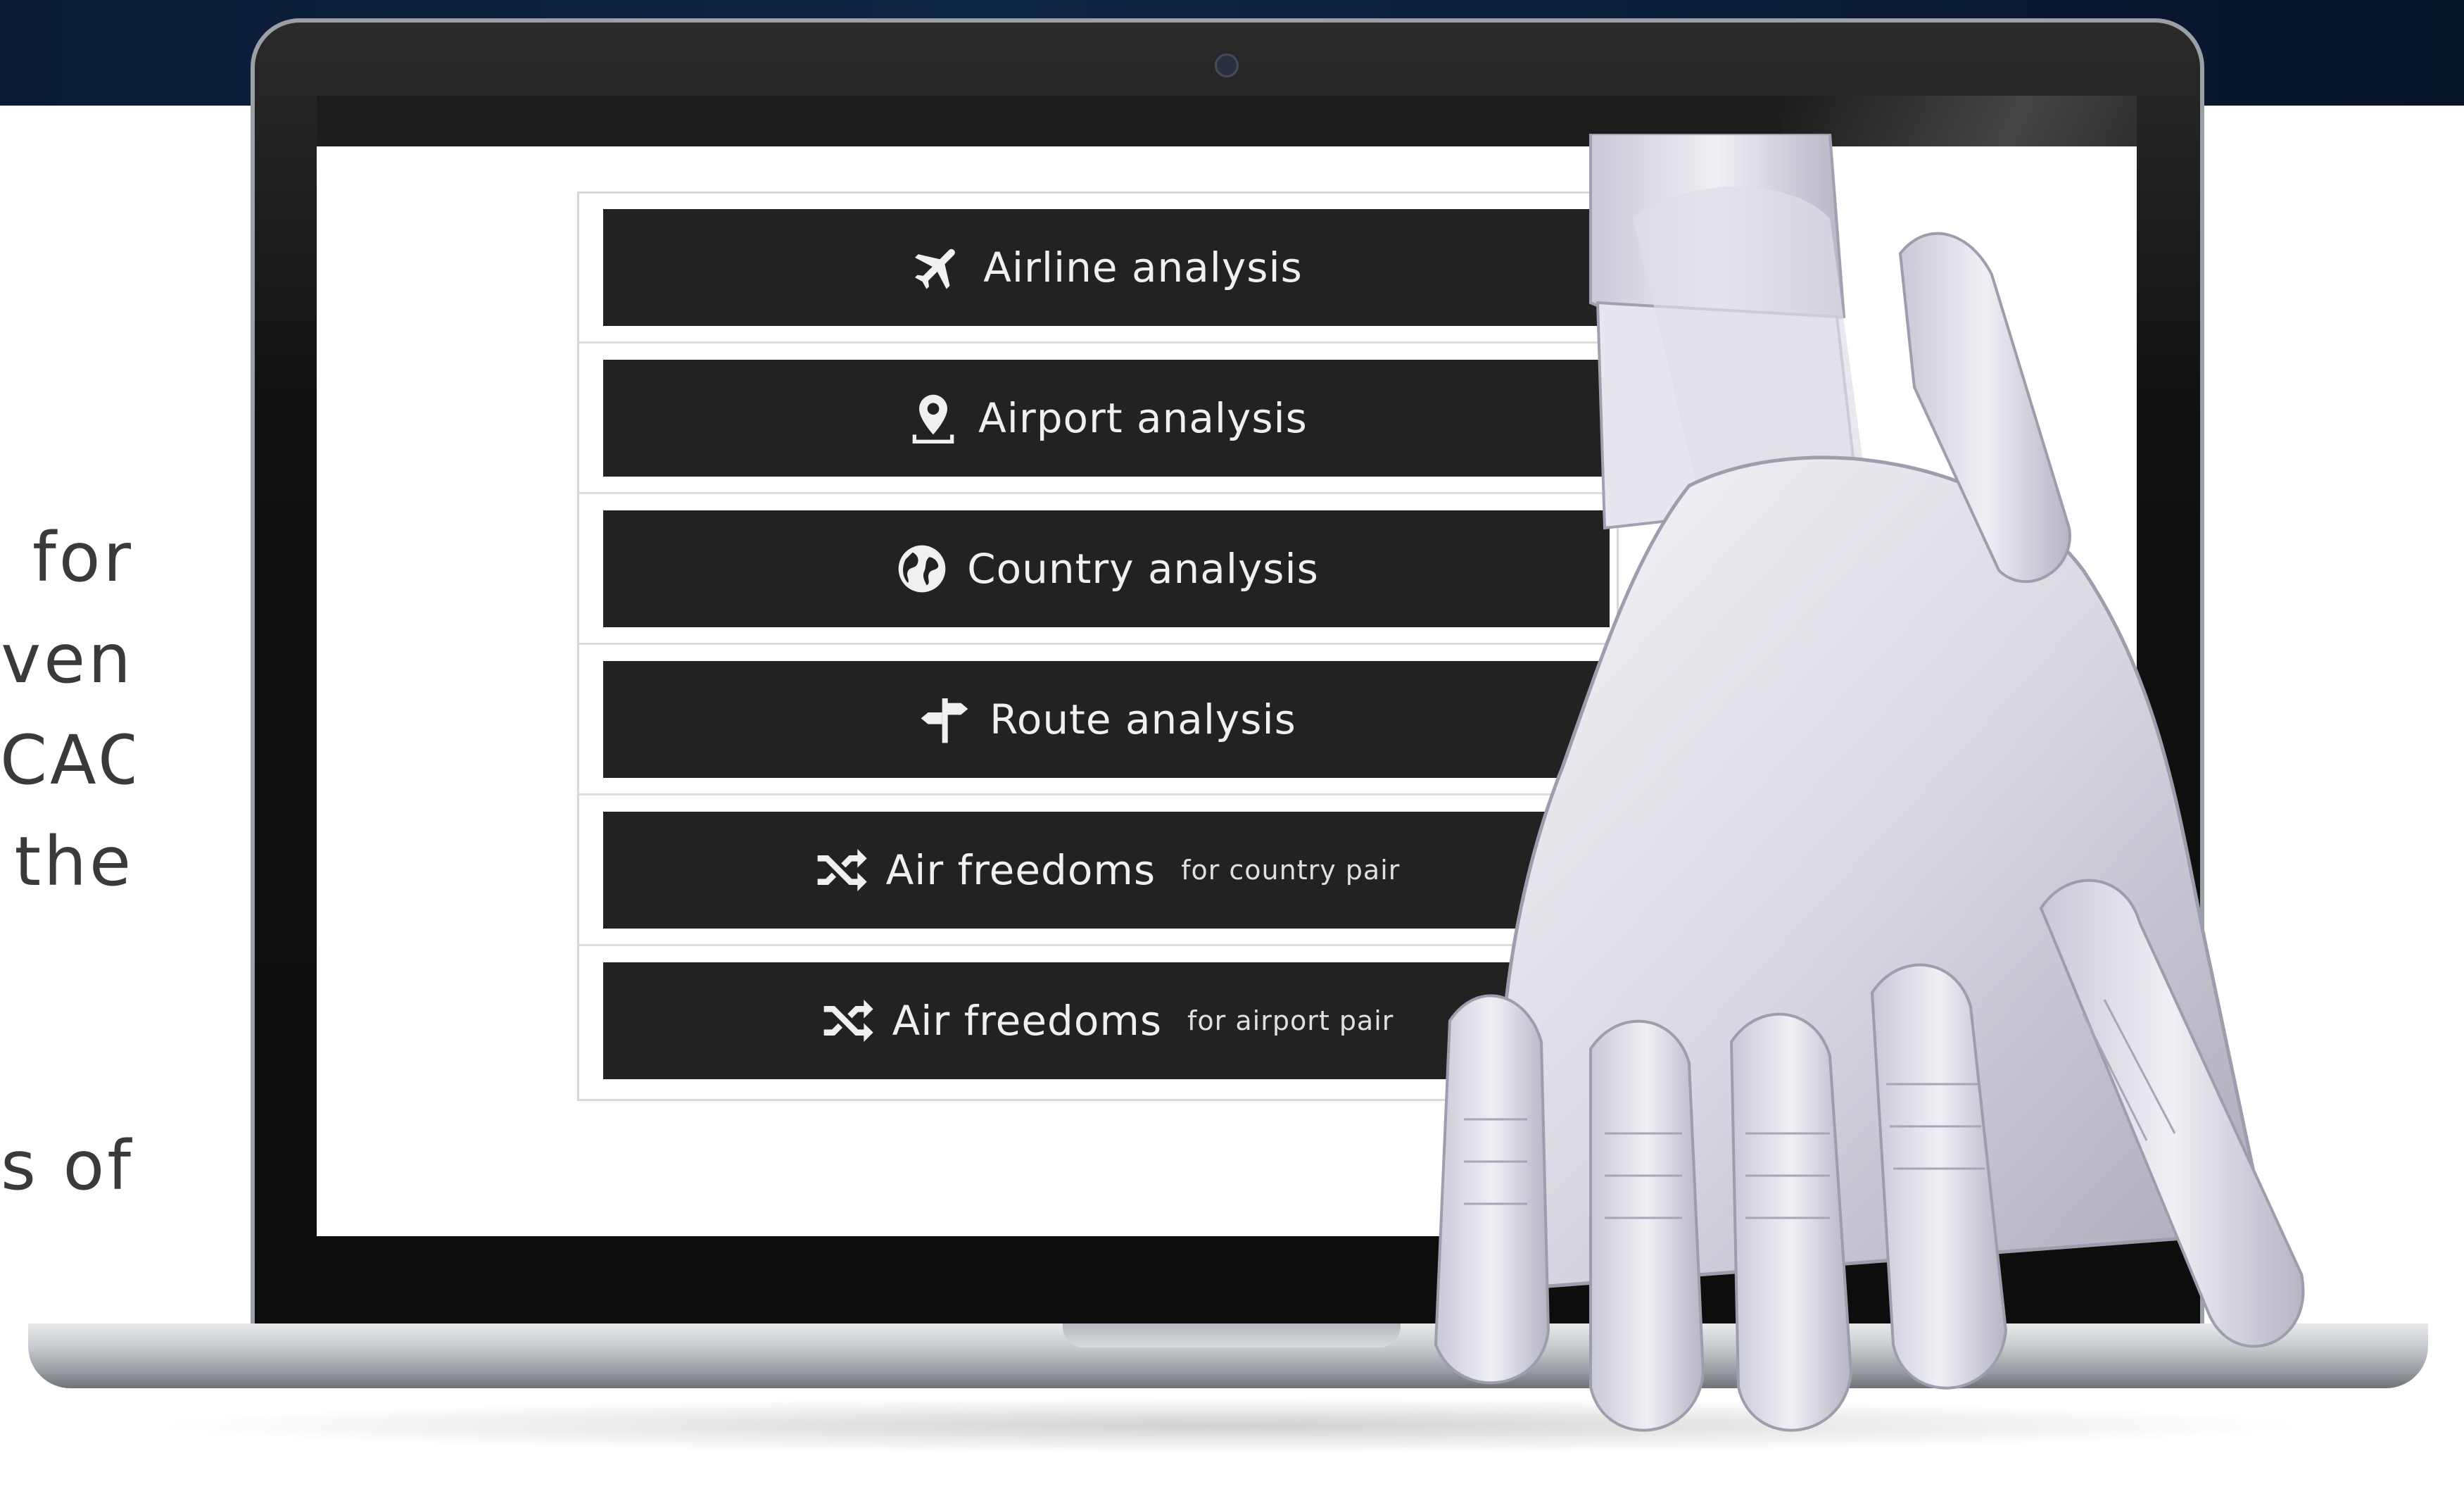  Describe the element at coordinates (1143, 268) in the screenshot. I see `airline-analysis-label: Airline analysis` at that location.